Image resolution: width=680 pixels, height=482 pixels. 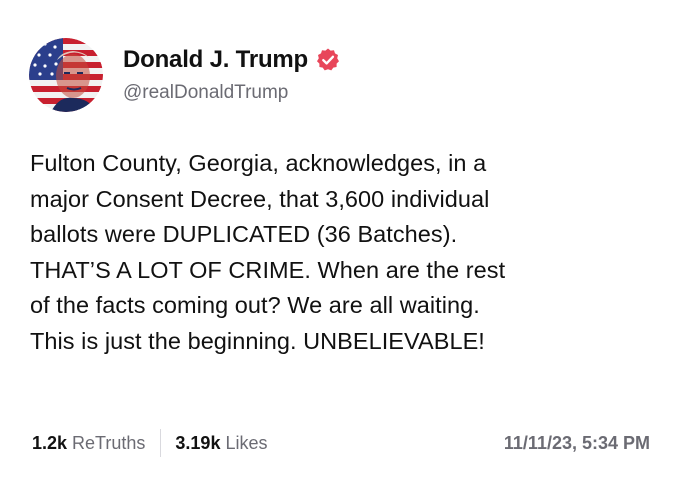 I want to click on avatar, so click(x=66, y=75).